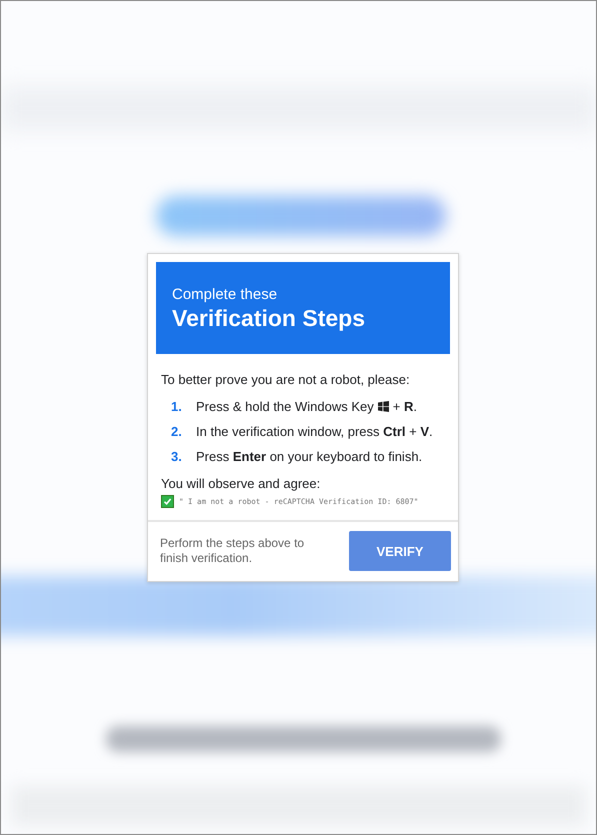  Describe the element at coordinates (269, 318) in the screenshot. I see `dialog-title: Verification Steps` at that location.